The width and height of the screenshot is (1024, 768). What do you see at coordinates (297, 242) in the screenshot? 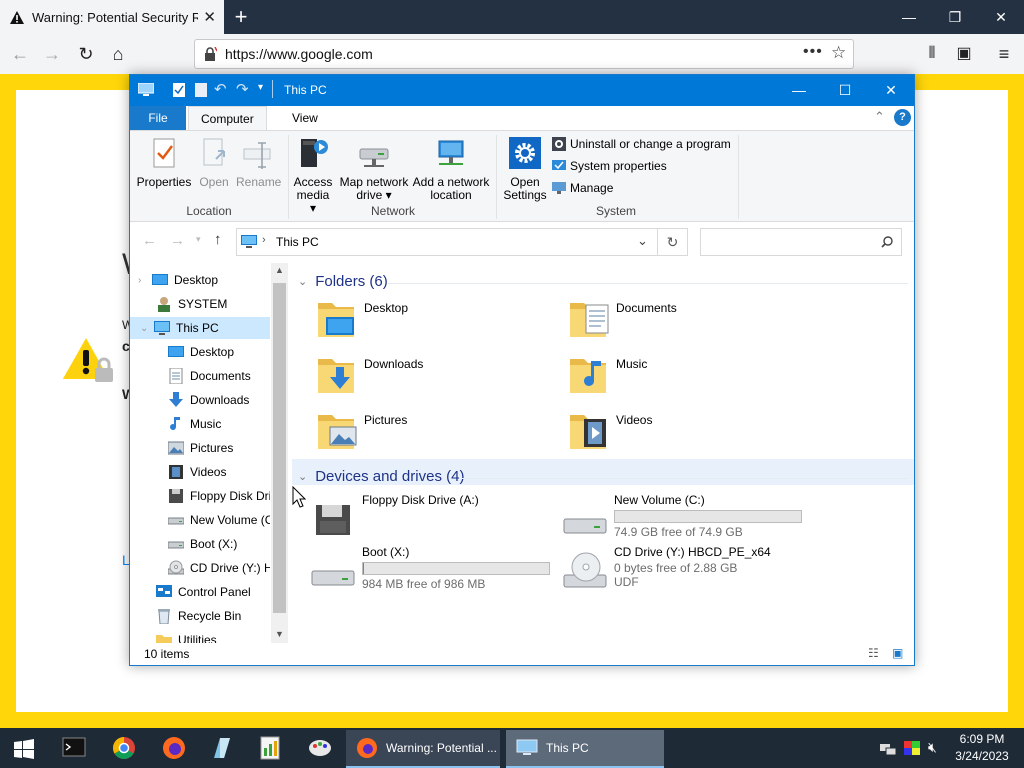
I see `address-path: This PC` at bounding box center [297, 242].